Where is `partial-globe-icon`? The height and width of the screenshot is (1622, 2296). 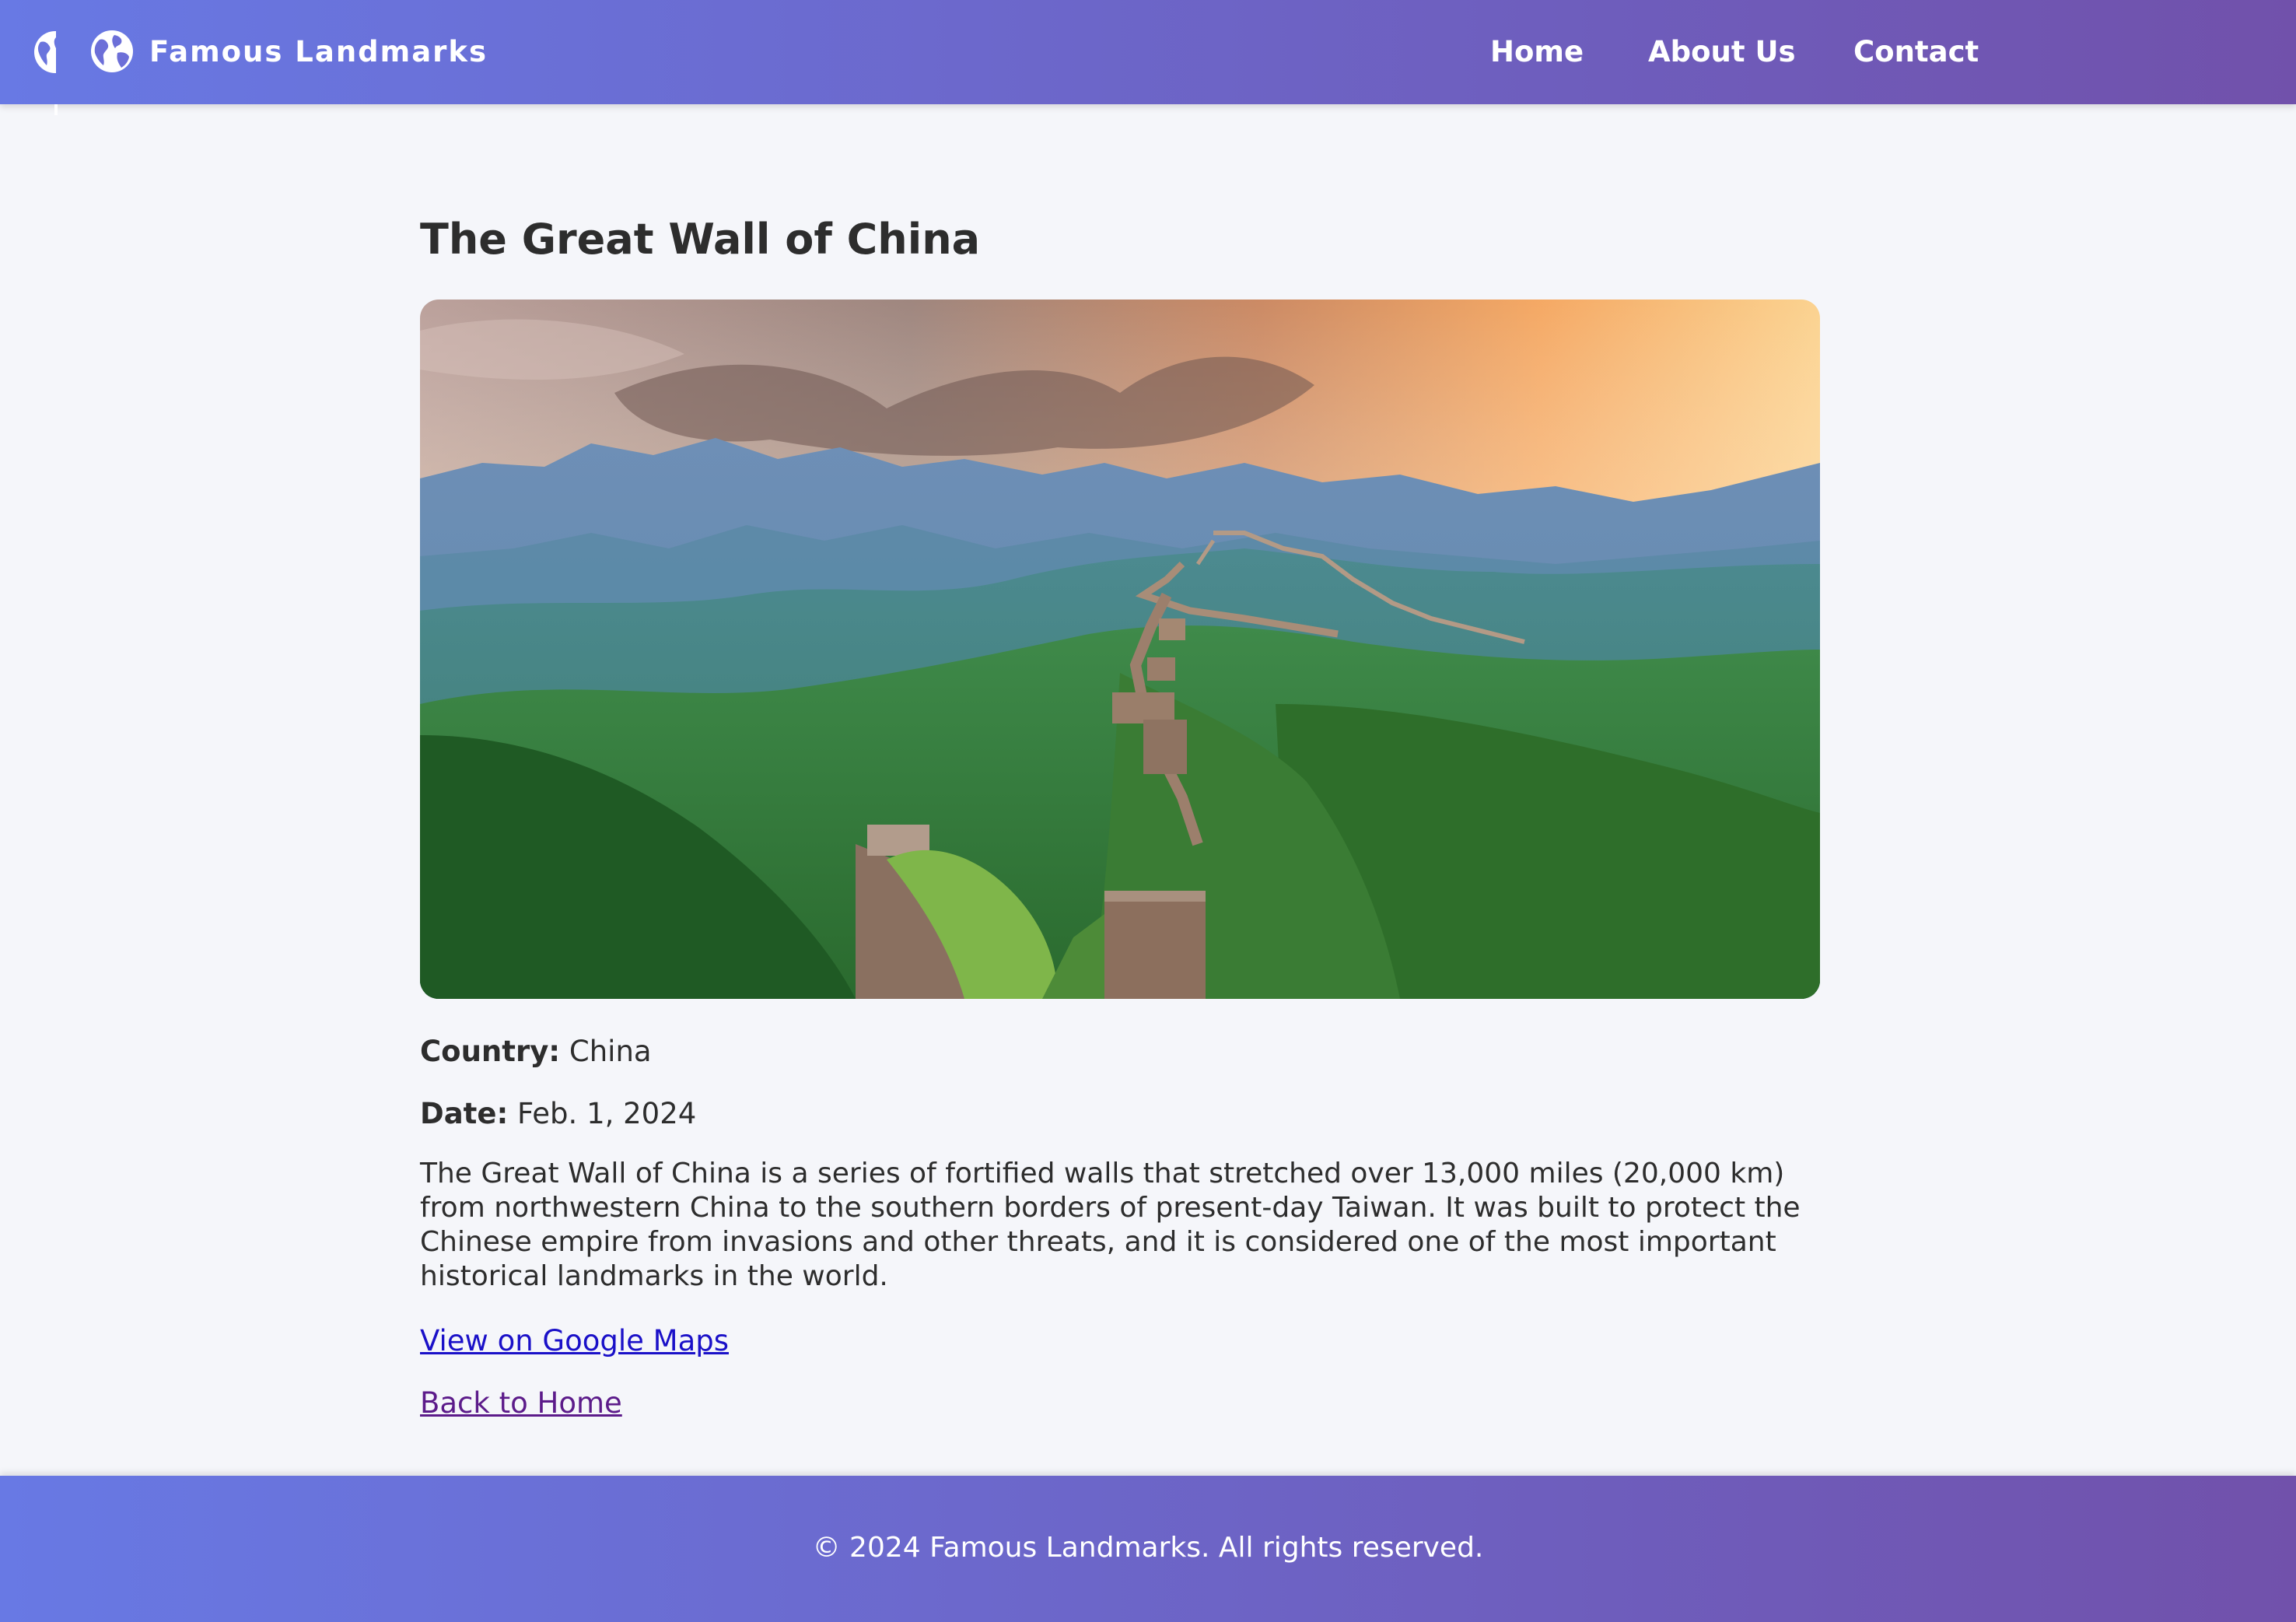
partial-globe-icon is located at coordinates (44, 52).